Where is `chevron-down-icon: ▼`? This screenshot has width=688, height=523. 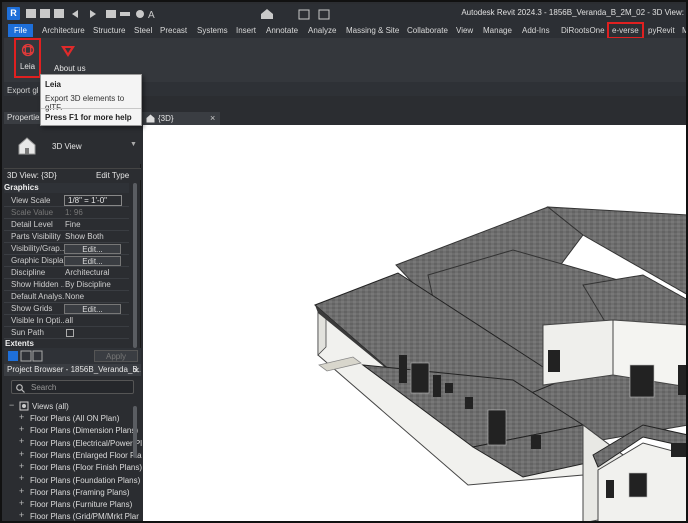 chevron-down-icon: ▼ is located at coordinates (133, 144).